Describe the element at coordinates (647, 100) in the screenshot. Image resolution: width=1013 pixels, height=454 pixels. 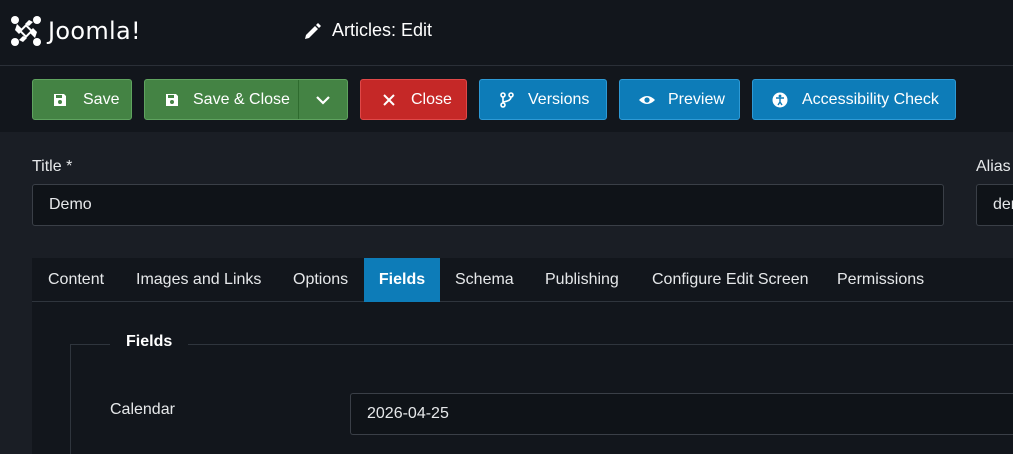
I see `eye-icon` at that location.